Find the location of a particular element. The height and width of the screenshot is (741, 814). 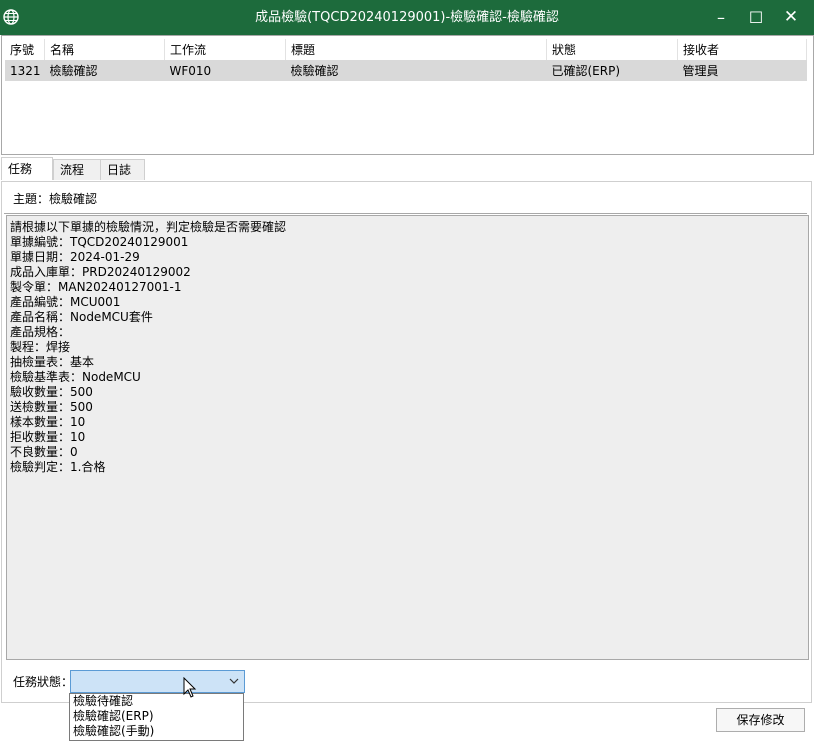

column-header: 接收者 is located at coordinates (742, 49).